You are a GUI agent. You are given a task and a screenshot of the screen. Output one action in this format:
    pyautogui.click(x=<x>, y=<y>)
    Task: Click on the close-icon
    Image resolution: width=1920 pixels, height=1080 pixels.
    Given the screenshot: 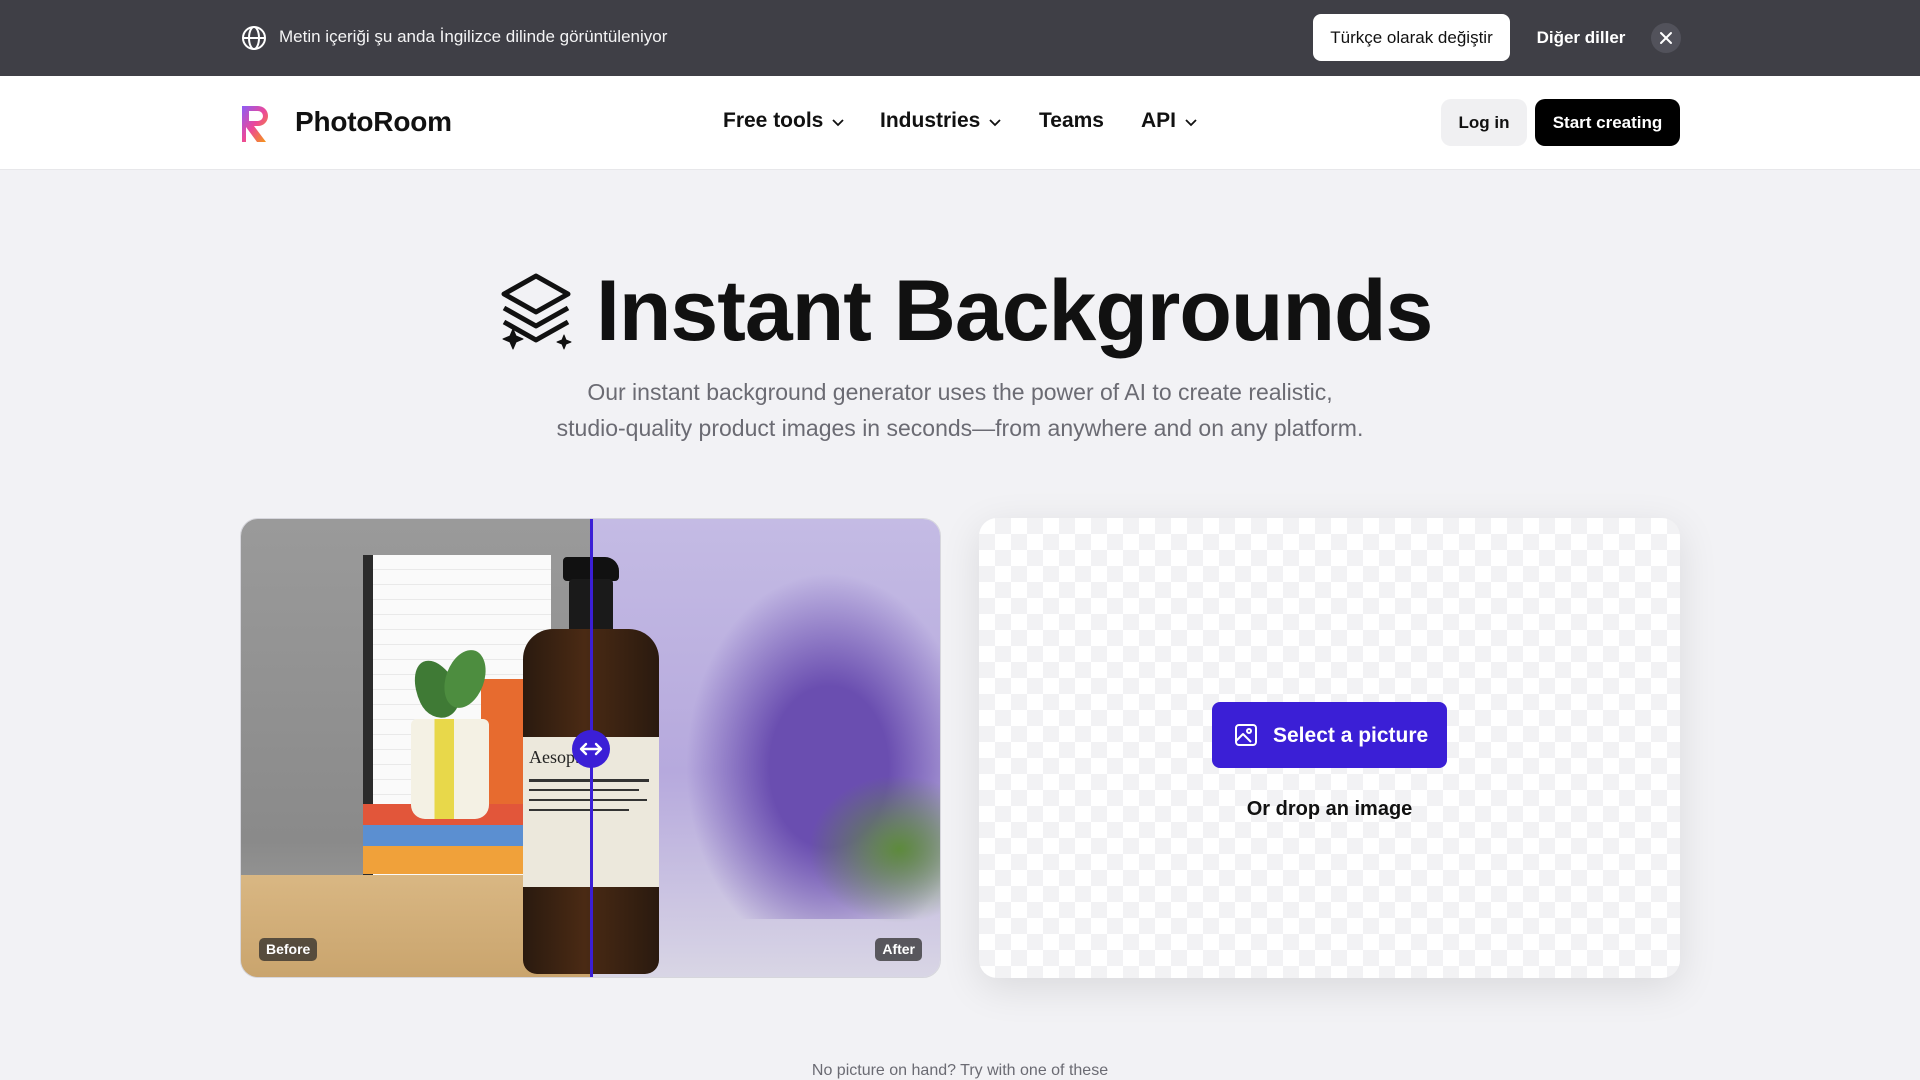 What is the action you would take?
    pyautogui.click(x=1666, y=38)
    